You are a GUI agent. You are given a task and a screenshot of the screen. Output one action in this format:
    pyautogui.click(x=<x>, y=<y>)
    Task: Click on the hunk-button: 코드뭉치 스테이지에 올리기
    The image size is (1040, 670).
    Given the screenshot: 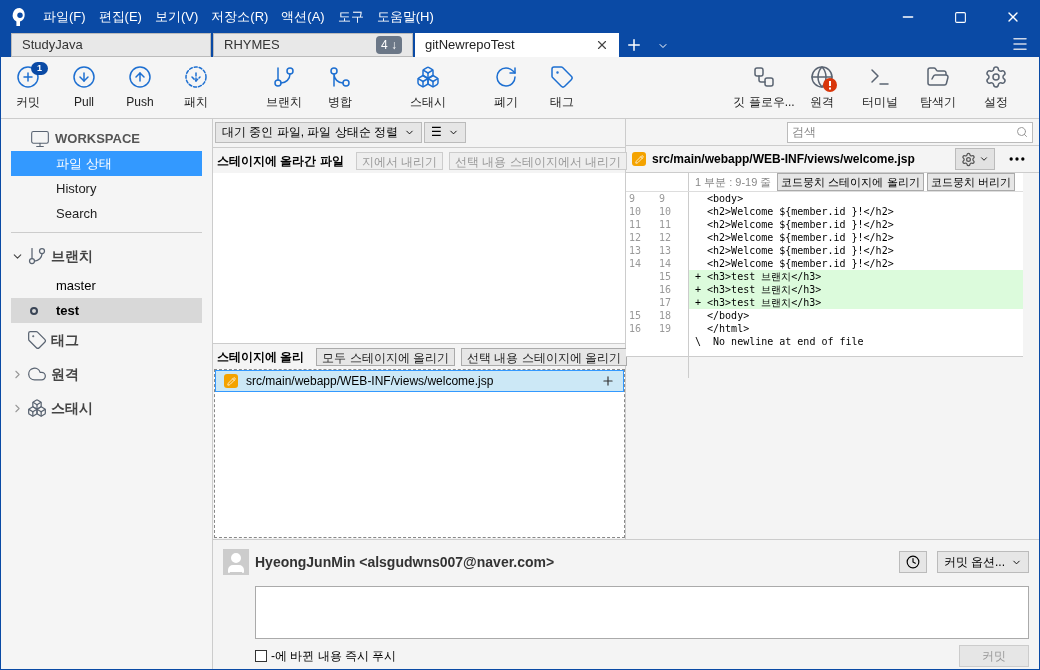 What is the action you would take?
    pyautogui.click(x=850, y=182)
    